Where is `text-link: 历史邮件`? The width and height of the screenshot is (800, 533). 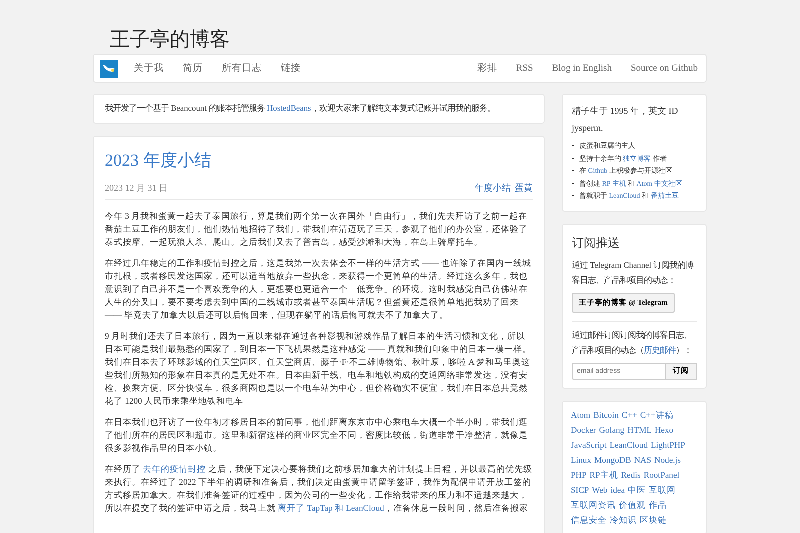
text-link: 历史邮件 is located at coordinates (660, 350).